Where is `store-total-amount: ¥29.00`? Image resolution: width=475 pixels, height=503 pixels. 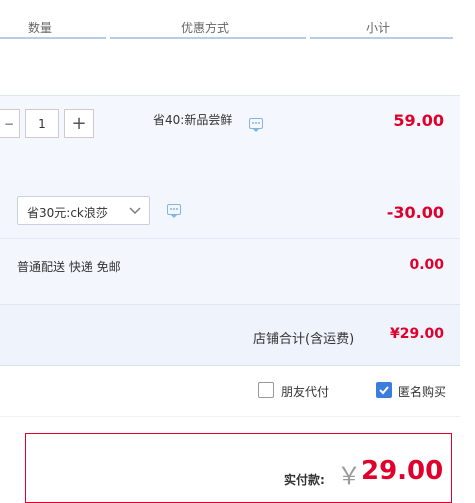 store-total-amount: ¥29.00 is located at coordinates (416, 334).